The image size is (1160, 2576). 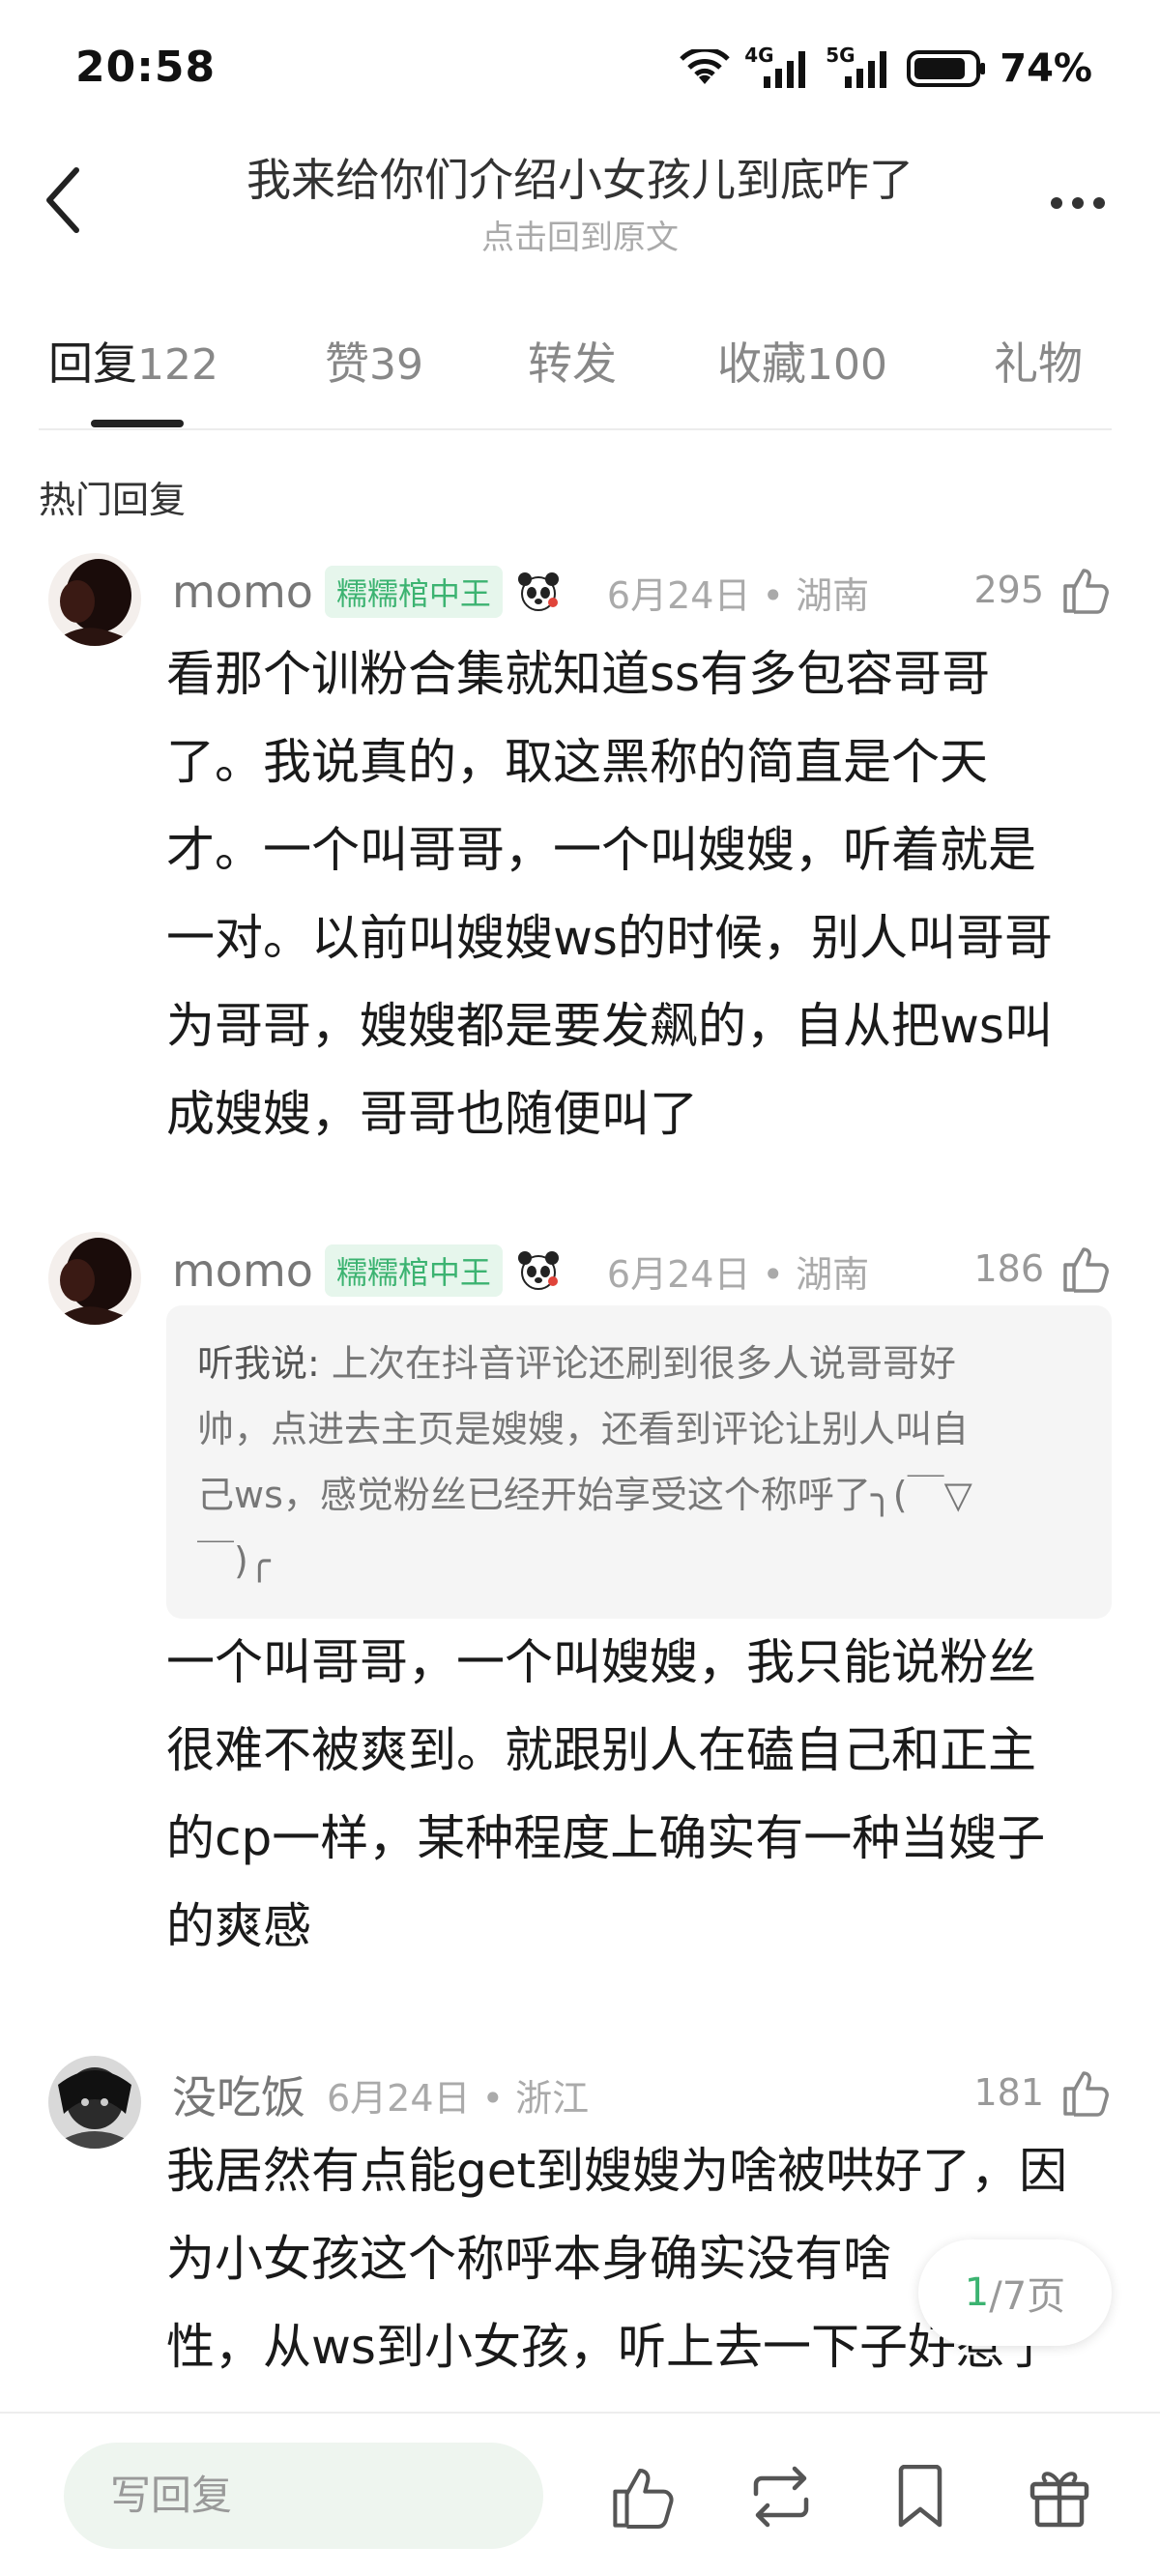 I want to click on username: 没吃饭, so click(x=239, y=2094).